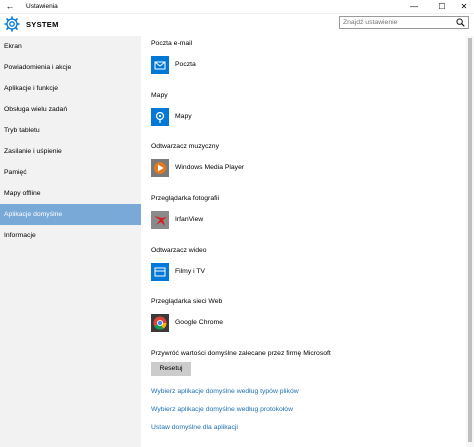 This screenshot has width=474, height=447. What do you see at coordinates (159, 95) in the screenshot?
I see `group-label-maps: Mapy` at bounding box center [159, 95].